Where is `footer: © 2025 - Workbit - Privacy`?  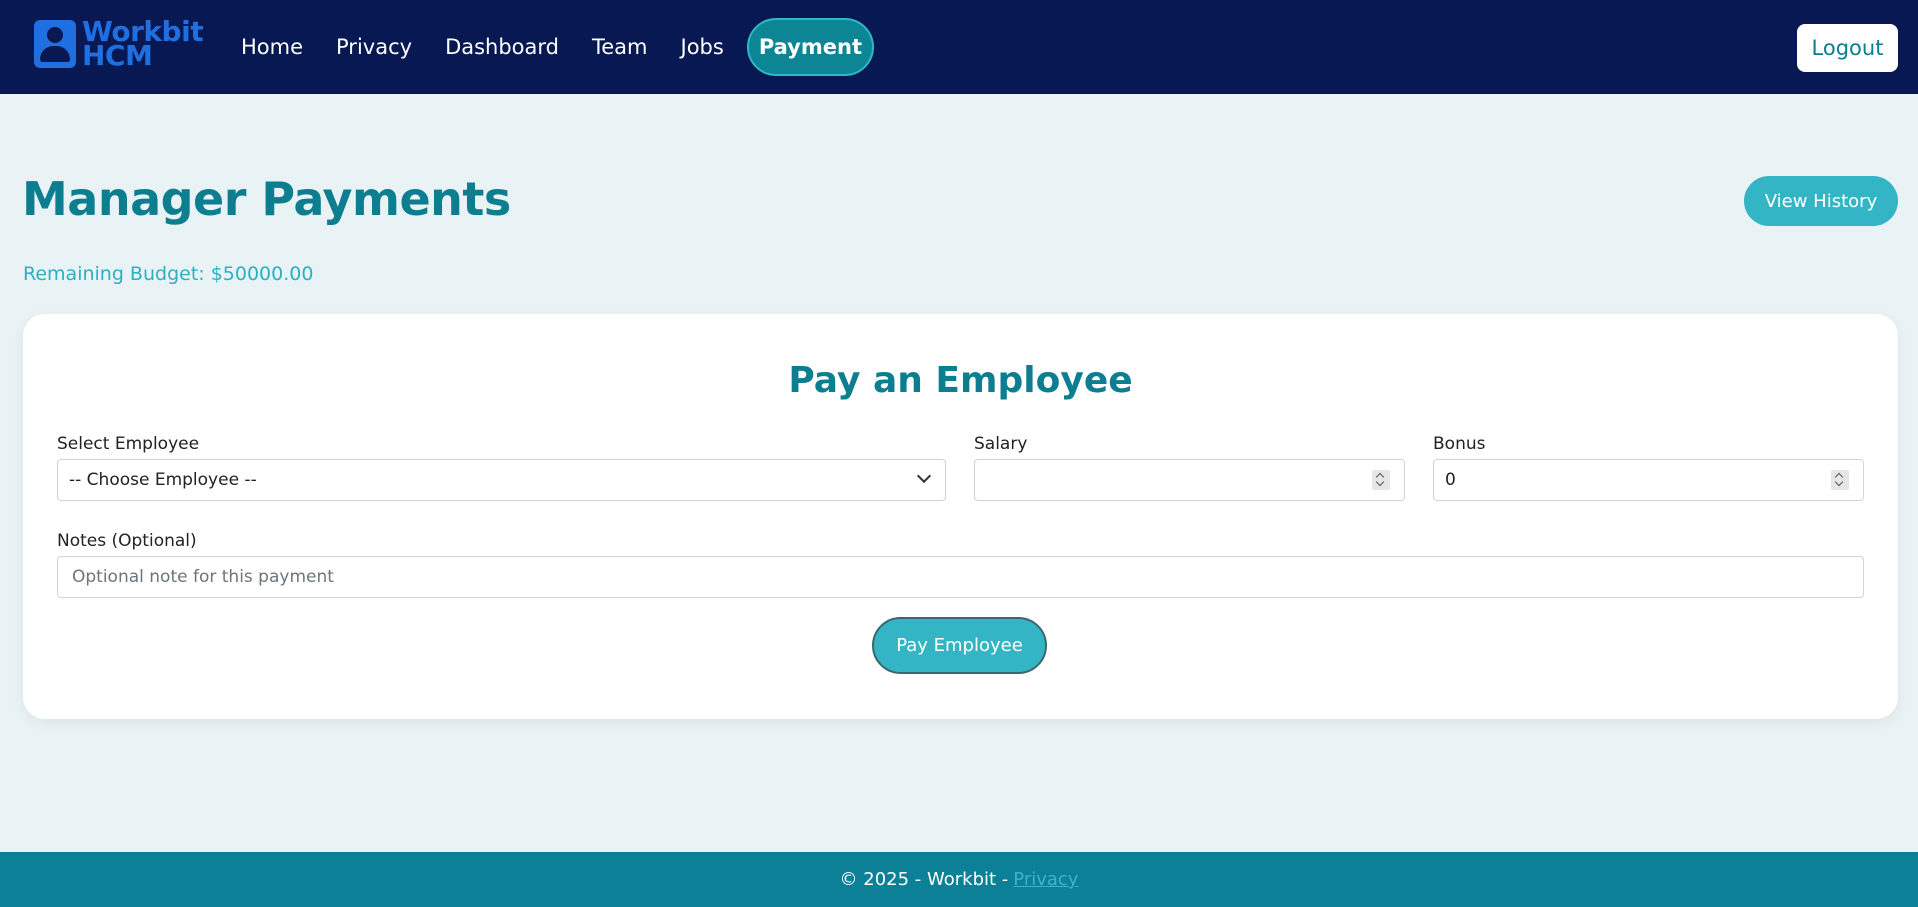 footer: © 2025 - Workbit - Privacy is located at coordinates (959, 879).